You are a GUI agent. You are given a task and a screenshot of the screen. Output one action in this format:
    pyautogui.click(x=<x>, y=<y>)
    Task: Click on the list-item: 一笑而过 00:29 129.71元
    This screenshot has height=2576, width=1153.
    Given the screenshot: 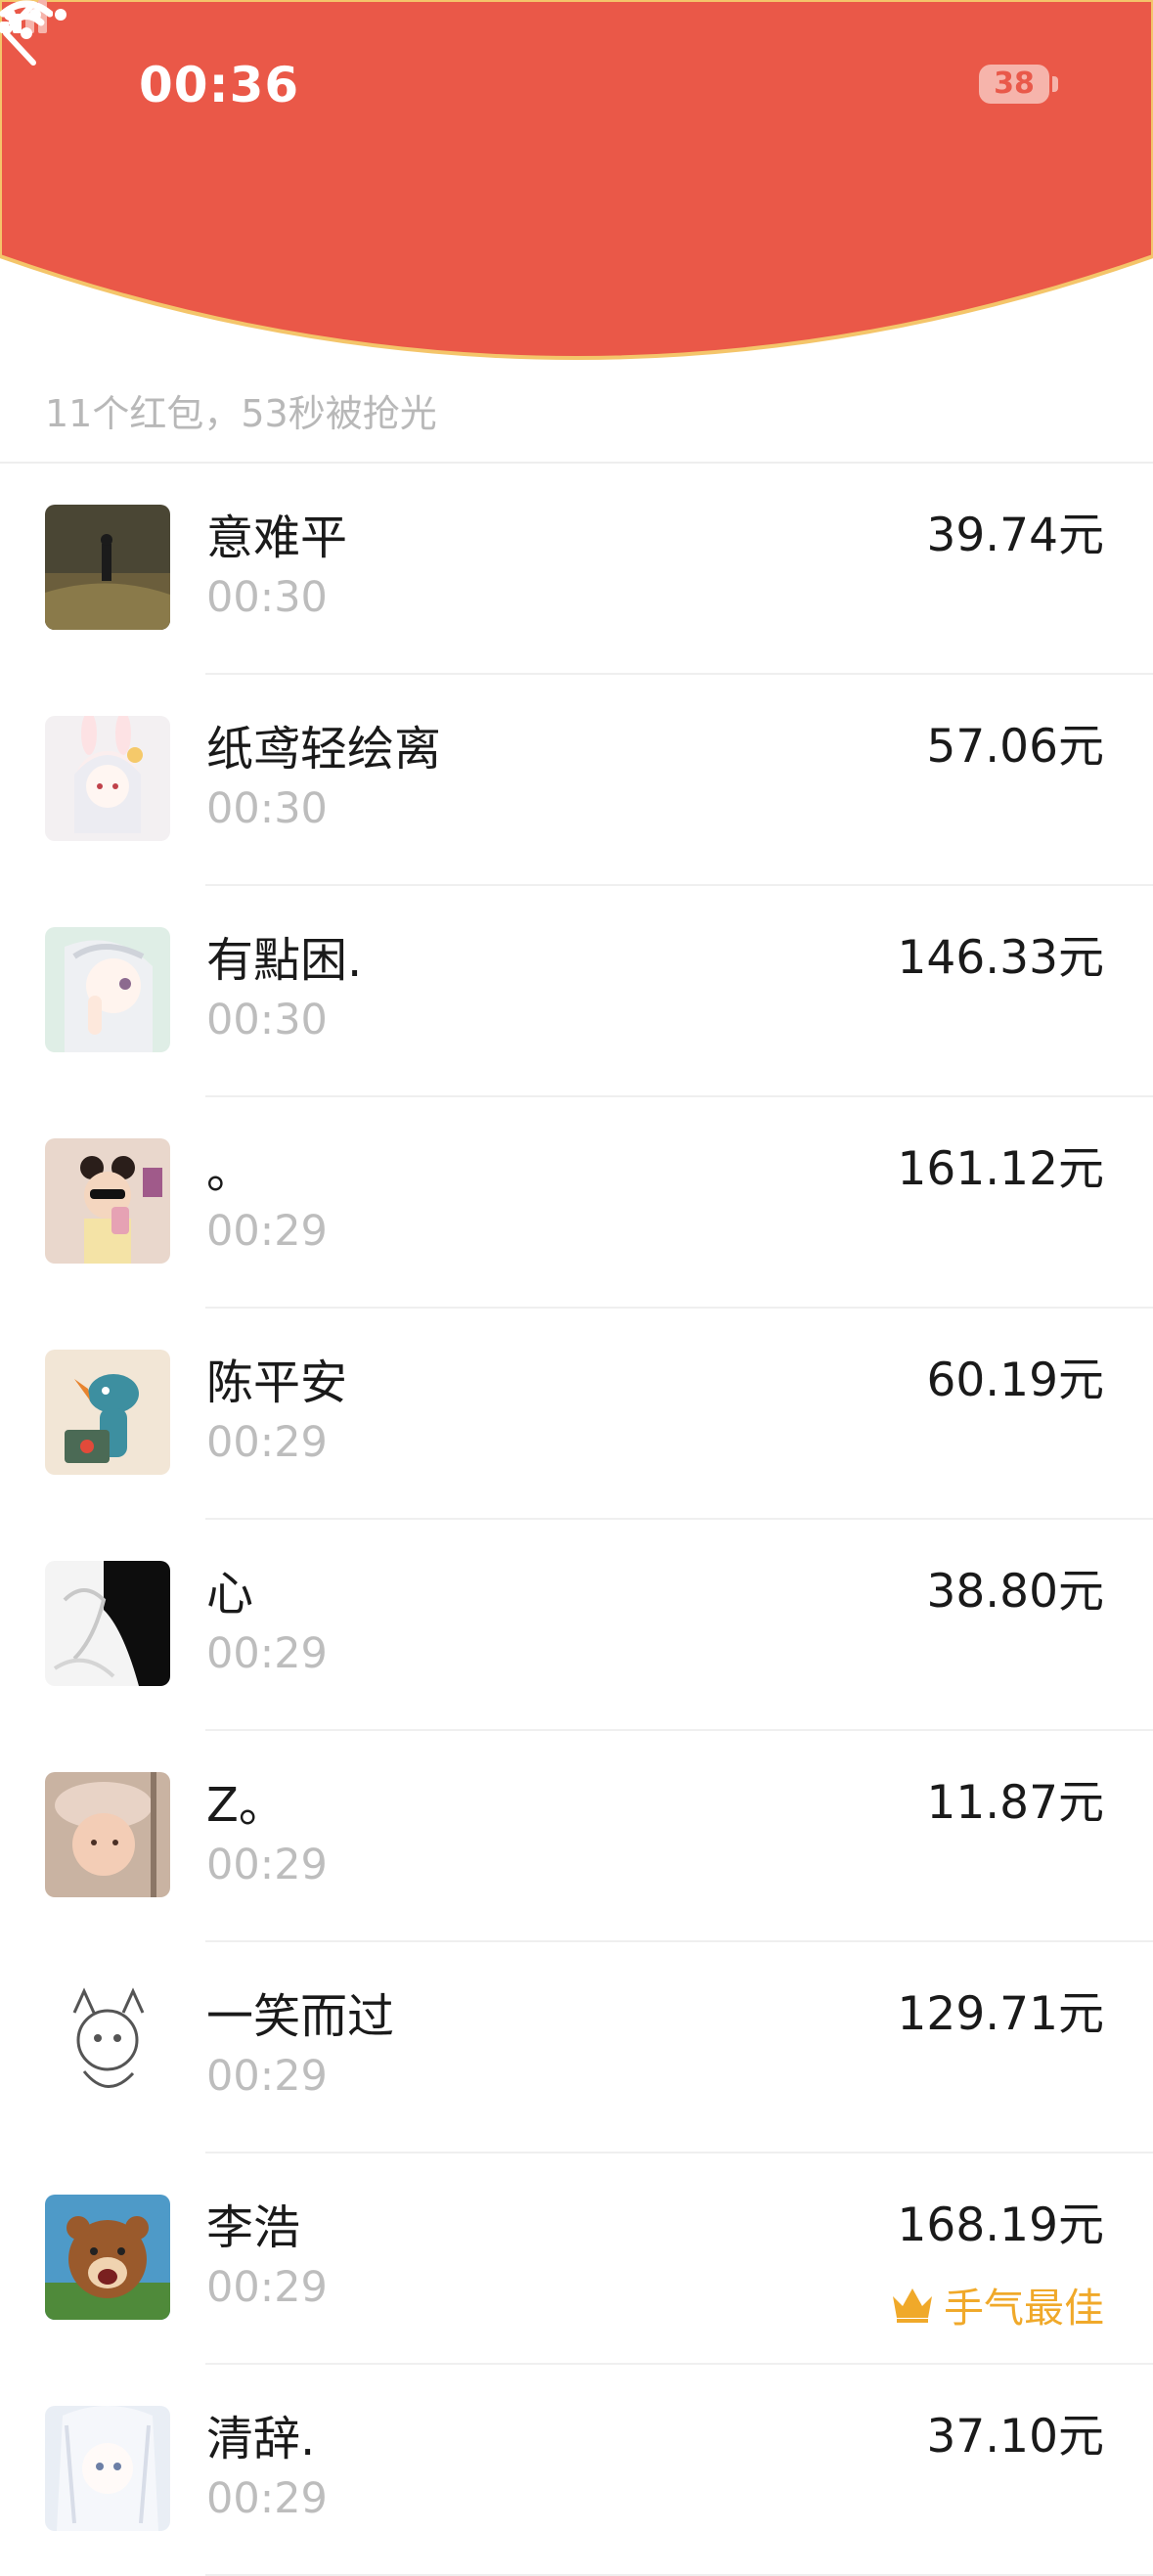 What is the action you would take?
    pyautogui.click(x=576, y=2048)
    